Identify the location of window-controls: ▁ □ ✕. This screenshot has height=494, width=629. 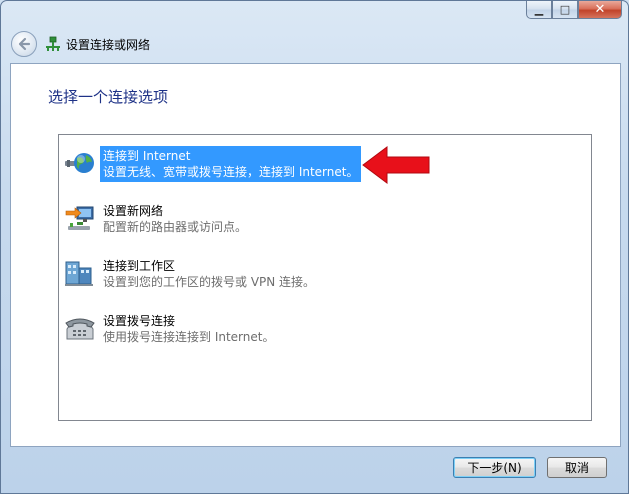
(574, 10).